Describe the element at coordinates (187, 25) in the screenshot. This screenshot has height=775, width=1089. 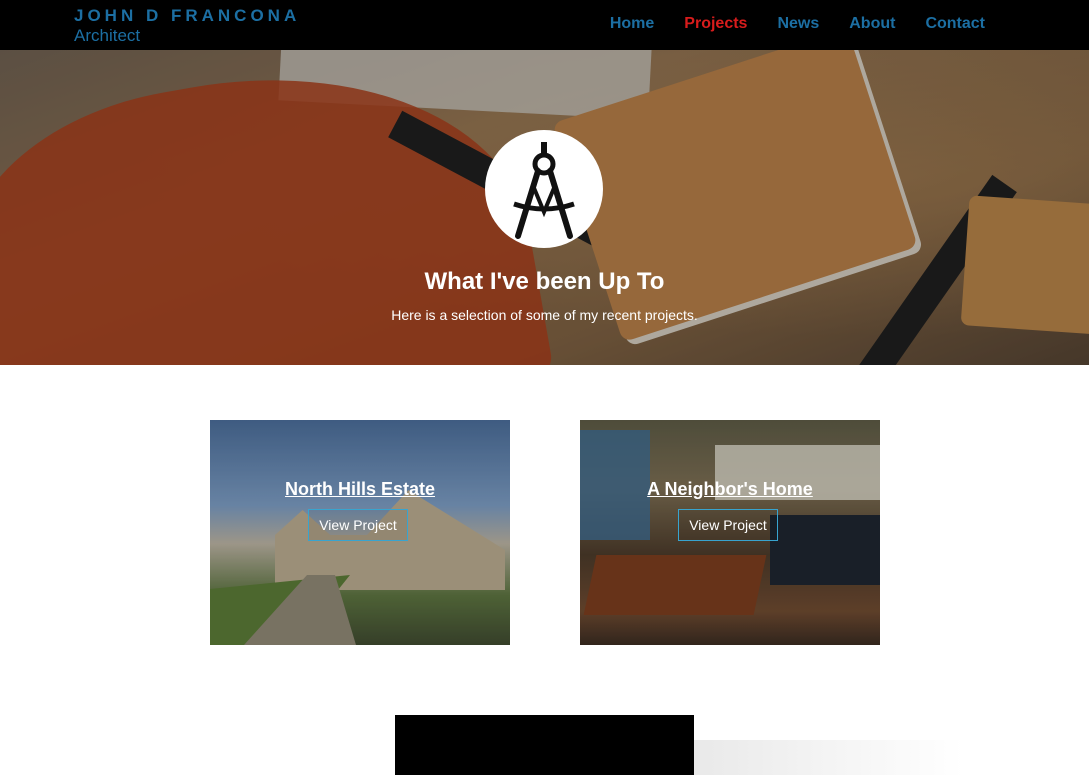
I see `brand-logo: JOHN D FRANCONA Architect` at that location.